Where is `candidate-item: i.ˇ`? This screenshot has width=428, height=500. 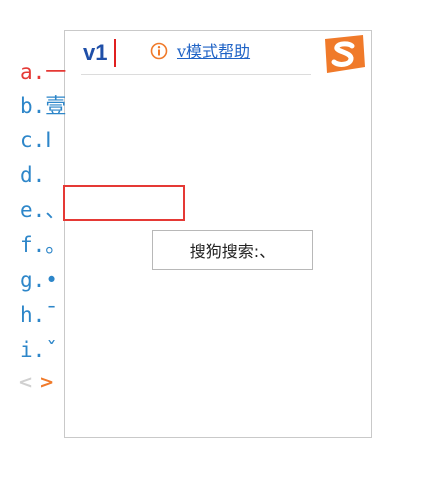 candidate-item: i.ˇ is located at coordinates (75, 350).